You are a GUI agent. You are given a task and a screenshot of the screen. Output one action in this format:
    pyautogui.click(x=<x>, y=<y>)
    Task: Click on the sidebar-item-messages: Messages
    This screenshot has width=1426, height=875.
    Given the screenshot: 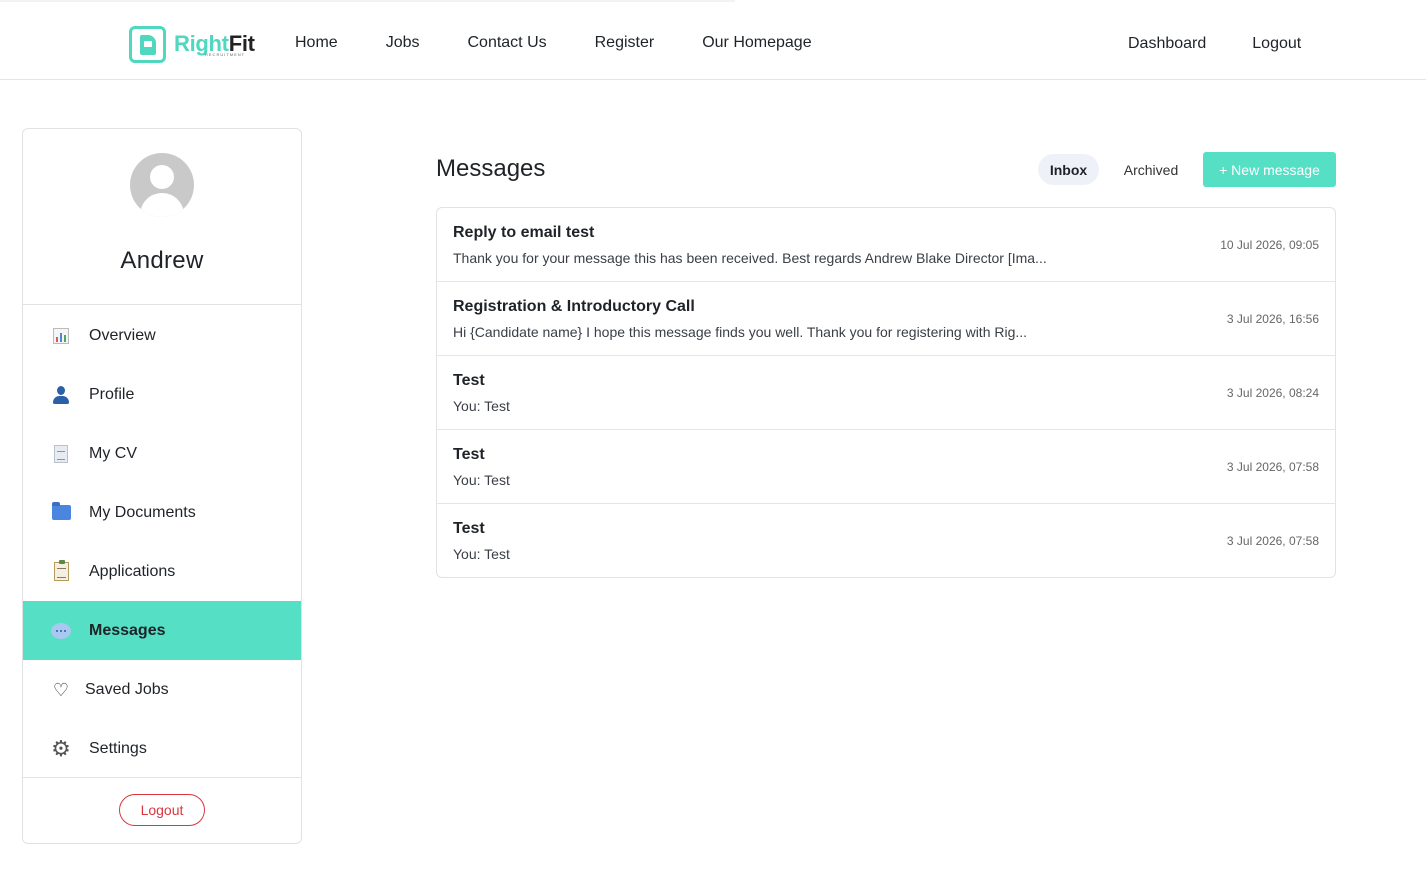 What is the action you would take?
    pyautogui.click(x=162, y=630)
    